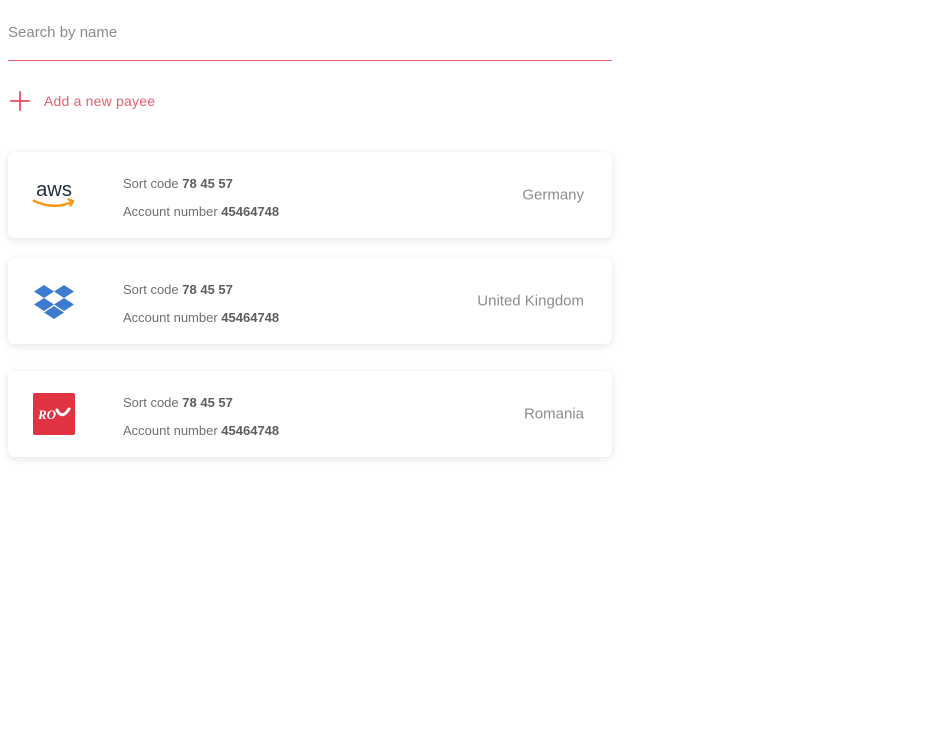 This screenshot has width=942, height=733. What do you see at coordinates (100, 101) in the screenshot?
I see `add-payee-label: Add a new payee` at bounding box center [100, 101].